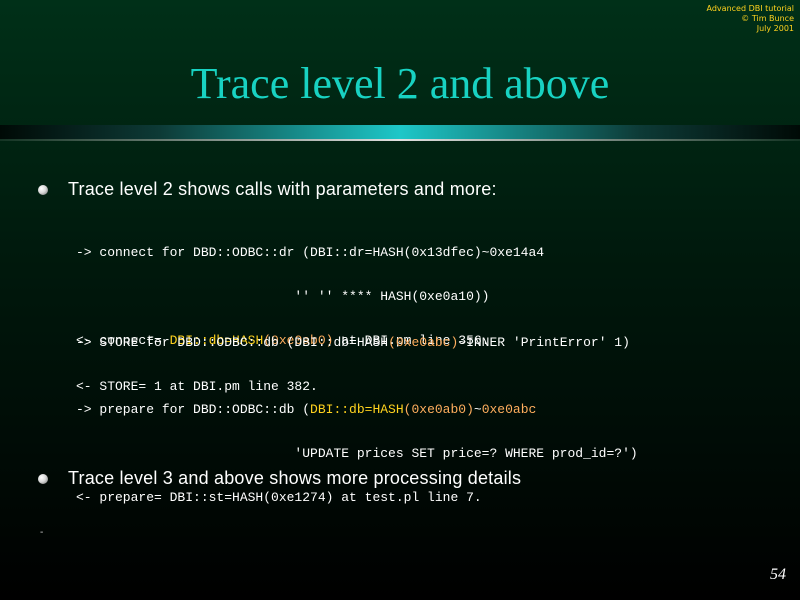  What do you see at coordinates (767, 18) in the screenshot?
I see `credit-line-2: © Tim Bunce` at bounding box center [767, 18].